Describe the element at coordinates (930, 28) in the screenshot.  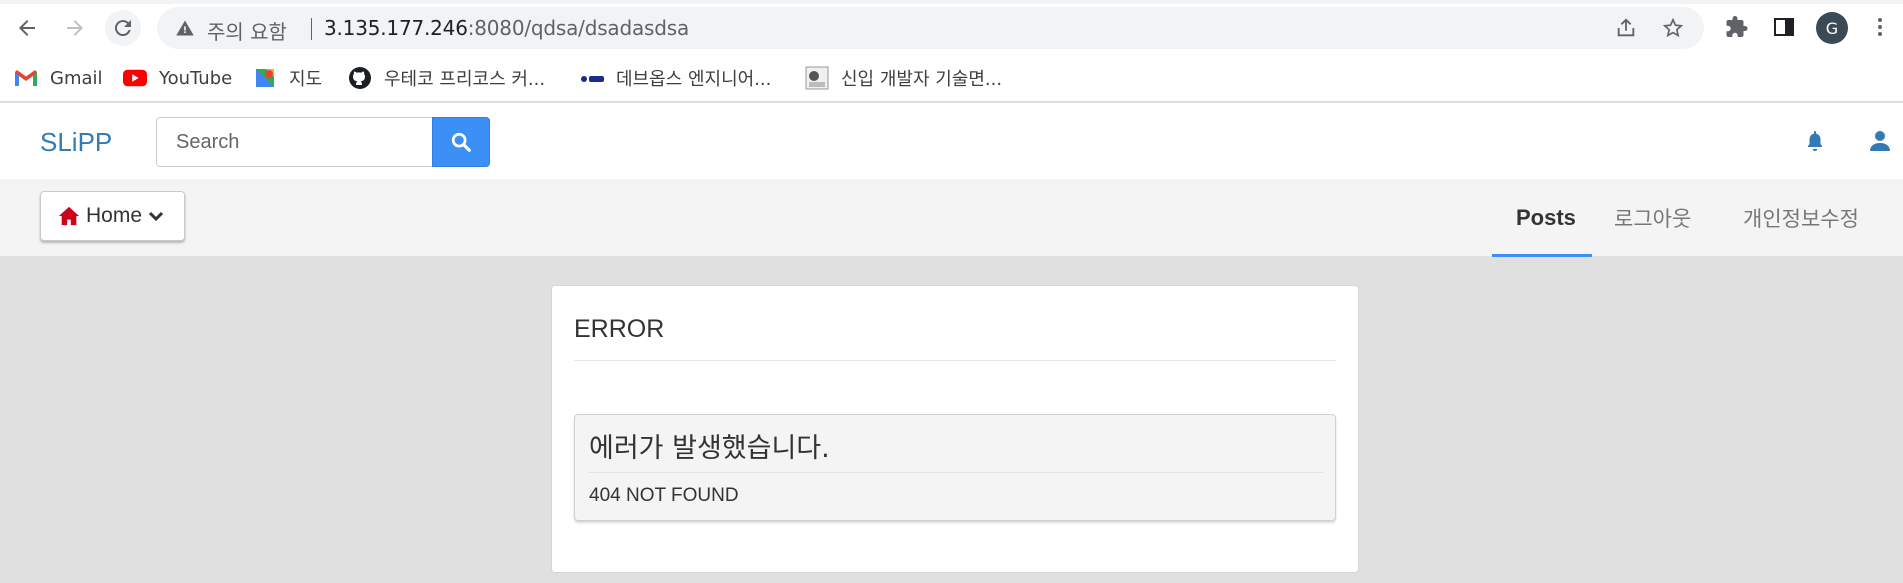
I see `address-bar: 주의 요함 3.135.177.246:8080/qdsa/dsadasdsa` at that location.